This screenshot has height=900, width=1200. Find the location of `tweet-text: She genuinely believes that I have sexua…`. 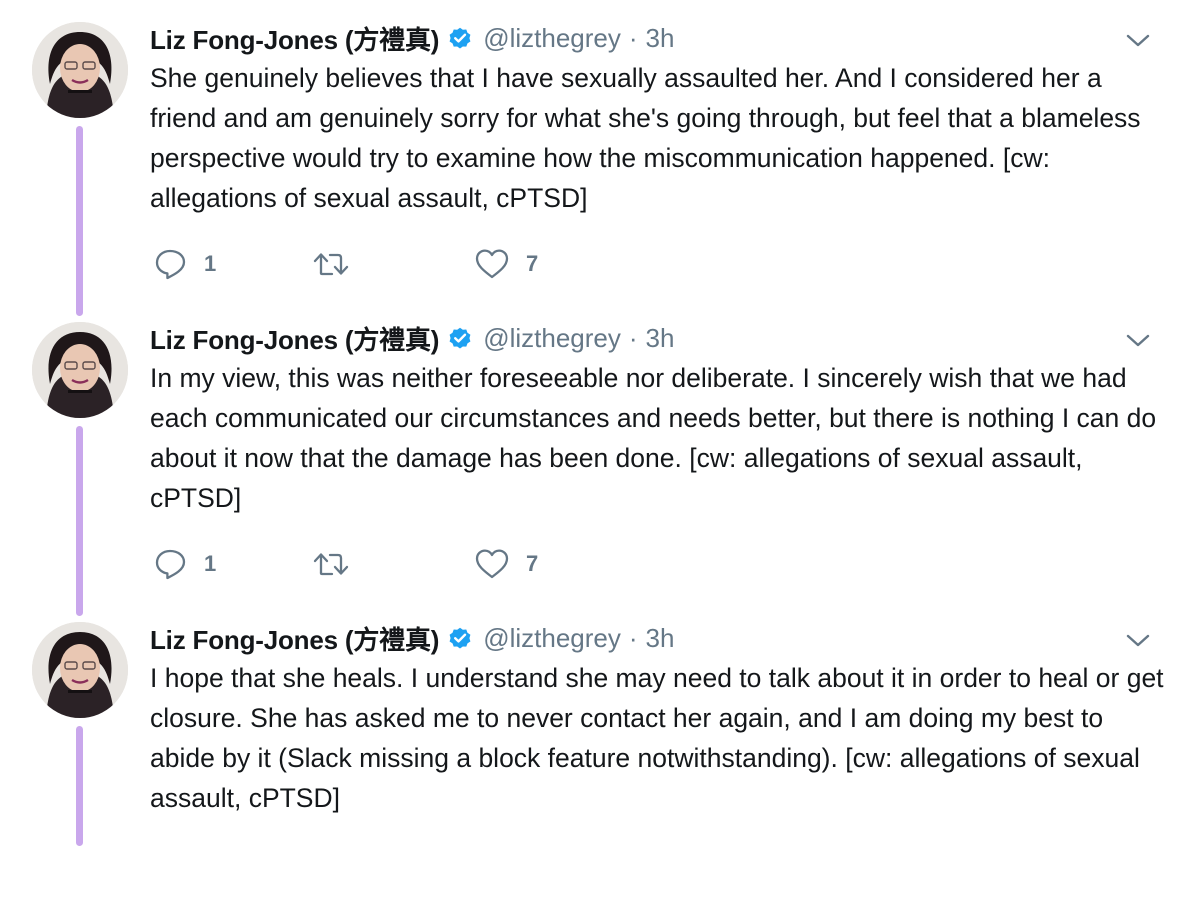

tweet-text: She genuinely believes that I have sexua… is located at coordinates (649, 138).